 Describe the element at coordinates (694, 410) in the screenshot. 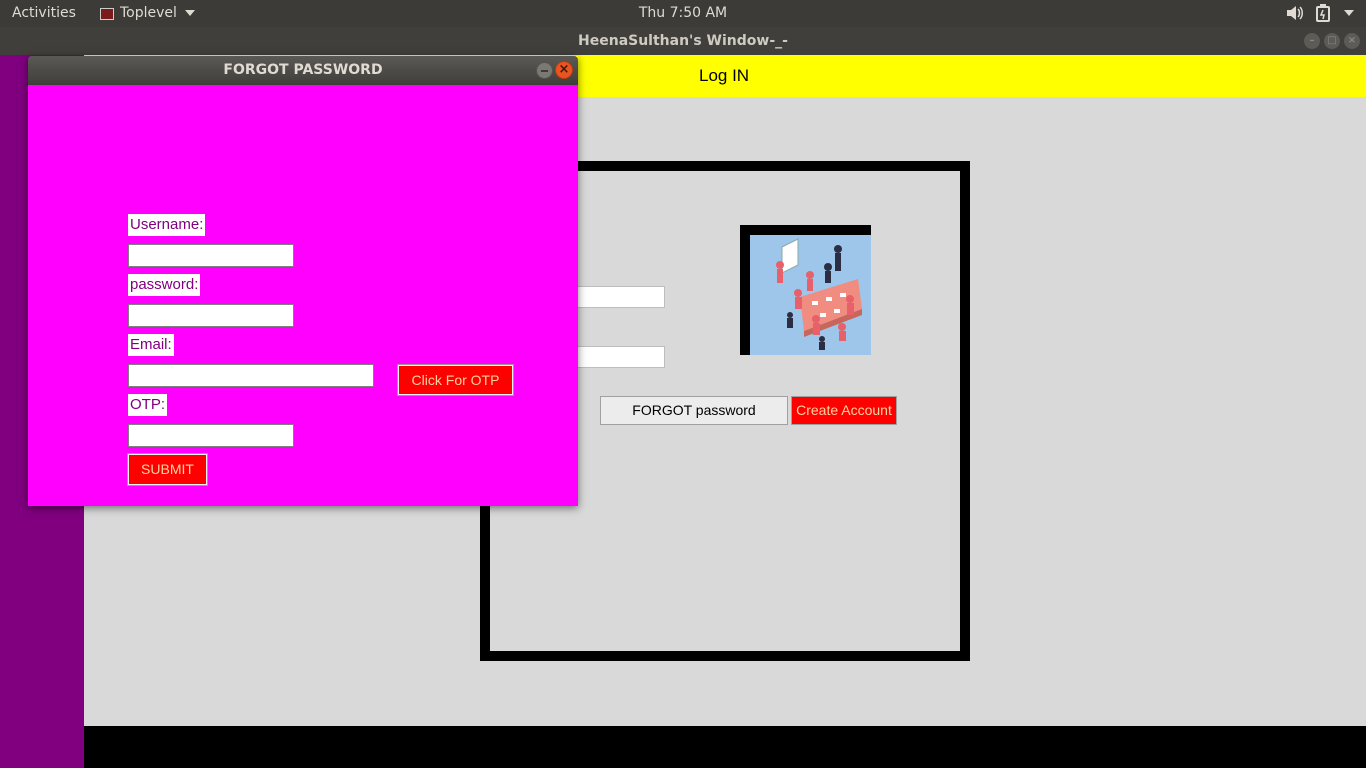

I see `forgot-password-button: FORGOT password` at that location.